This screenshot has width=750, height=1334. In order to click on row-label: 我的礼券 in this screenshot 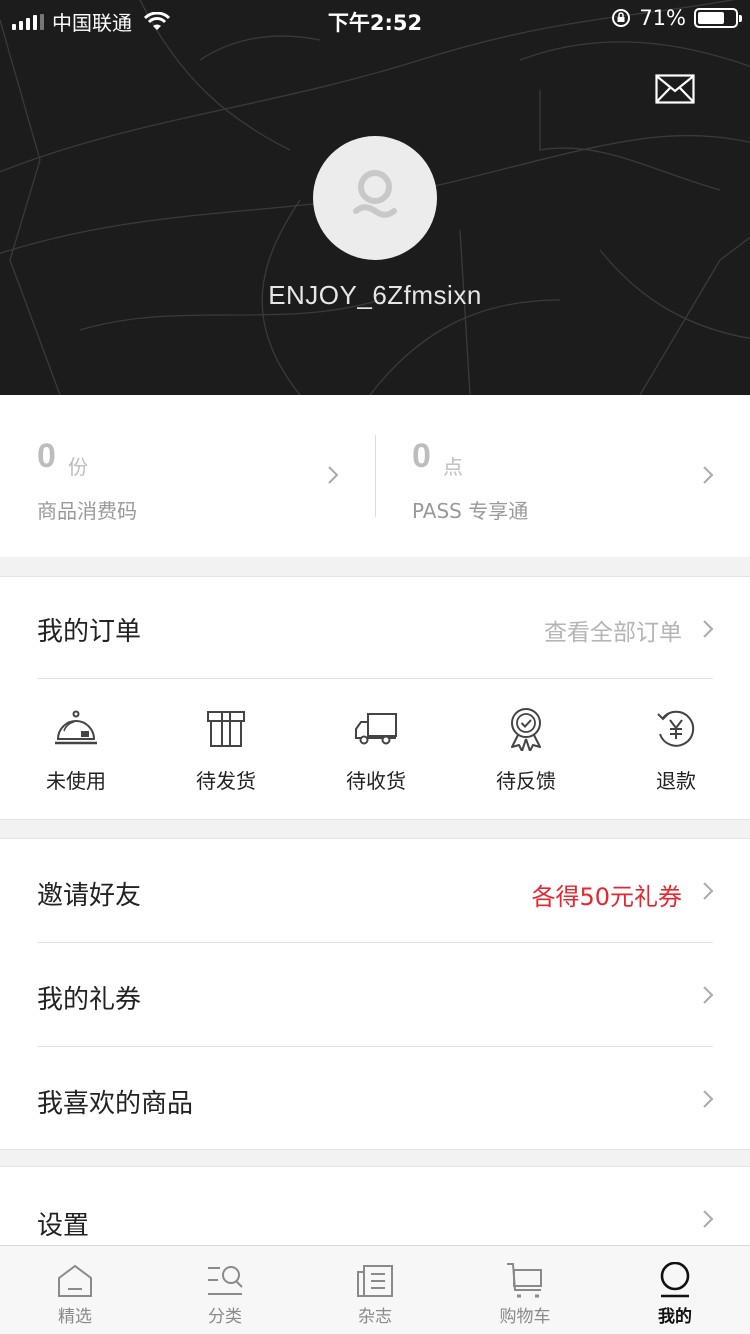, I will do `click(89, 1000)`.